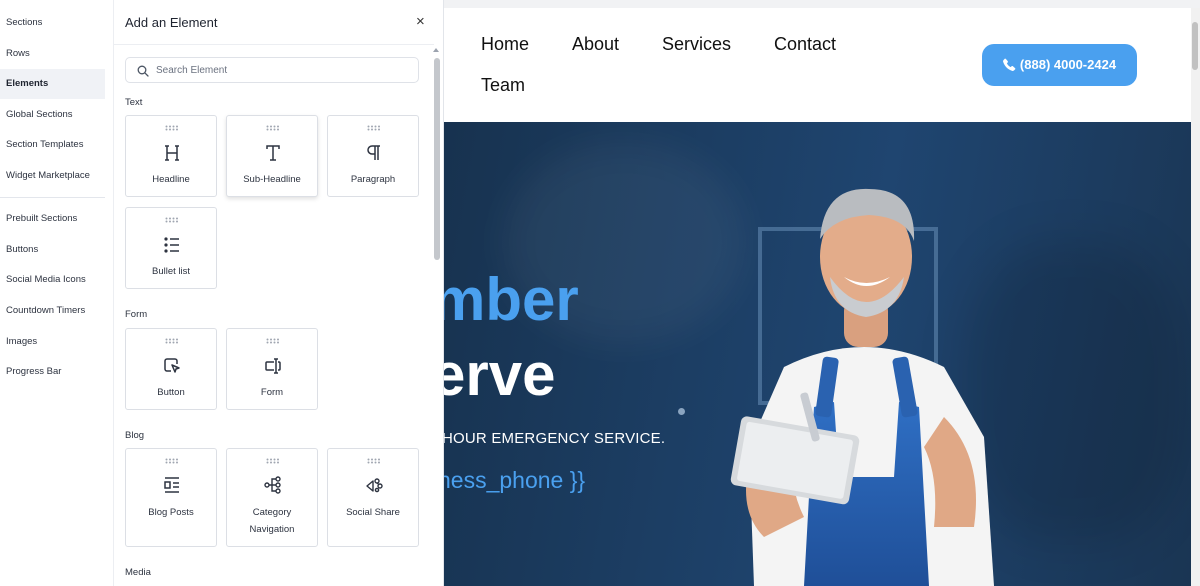  What do you see at coordinates (138, 572) in the screenshot?
I see `group-label-media: Media` at bounding box center [138, 572].